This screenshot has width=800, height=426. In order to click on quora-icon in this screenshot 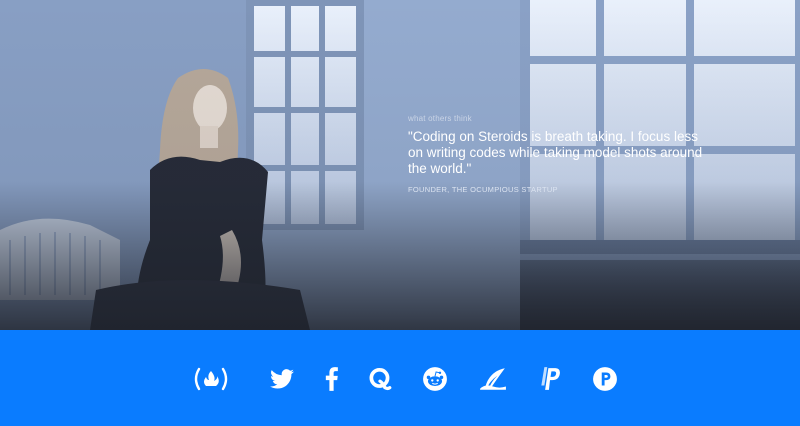, I will do `click(380, 379)`.